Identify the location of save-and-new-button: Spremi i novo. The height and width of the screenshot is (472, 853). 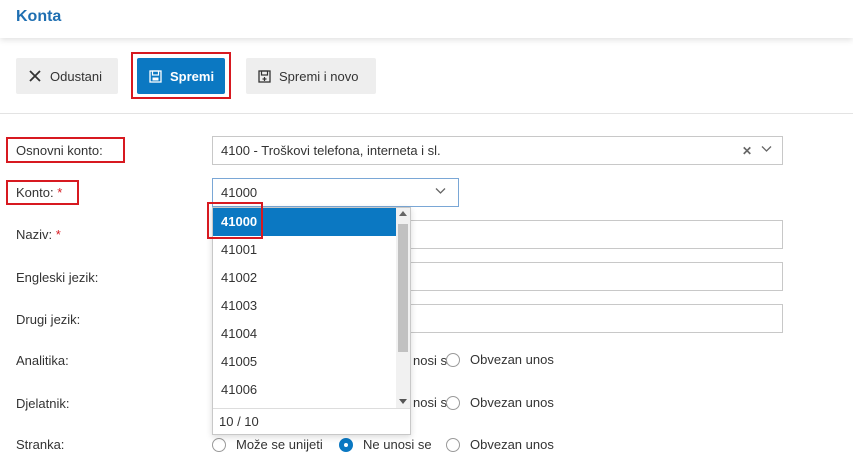
(311, 76).